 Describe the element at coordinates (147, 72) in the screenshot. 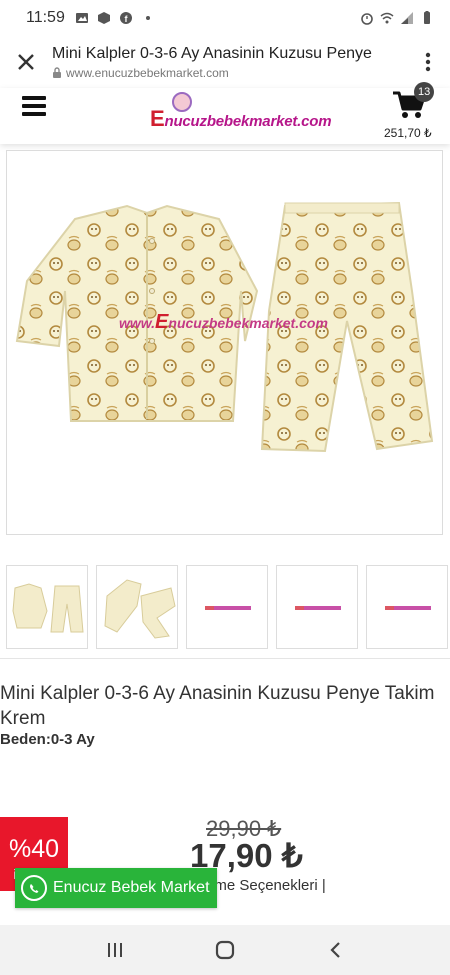

I see `url-text: www.enucuzbebekmarket.com` at that location.